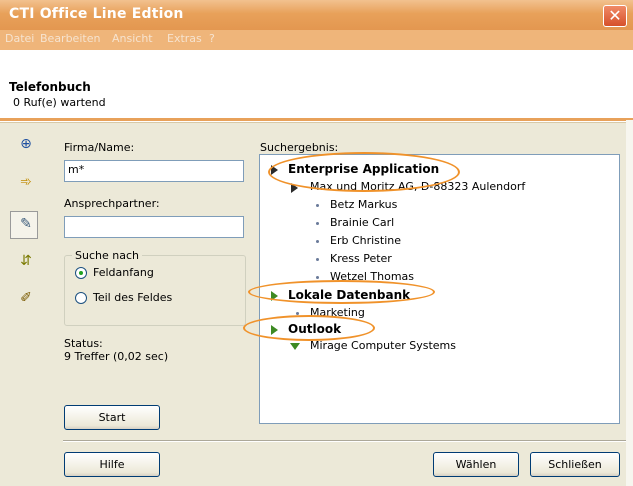 The height and width of the screenshot is (486, 633). I want to click on menu-datei: Datei, so click(19, 38).